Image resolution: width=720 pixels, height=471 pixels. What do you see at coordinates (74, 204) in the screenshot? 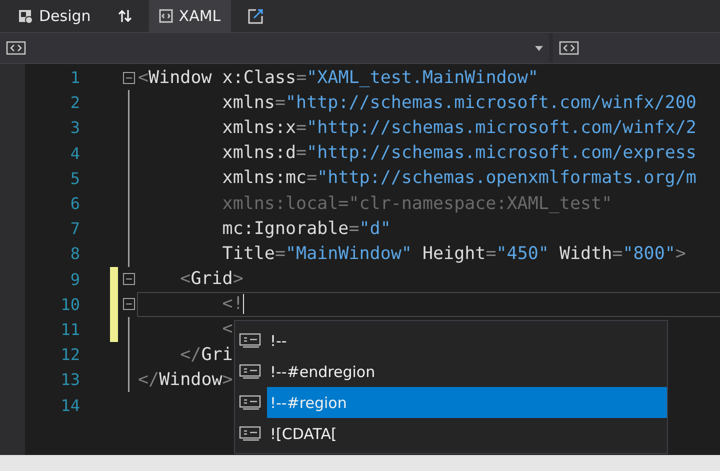
I see `line-number: 6` at bounding box center [74, 204].